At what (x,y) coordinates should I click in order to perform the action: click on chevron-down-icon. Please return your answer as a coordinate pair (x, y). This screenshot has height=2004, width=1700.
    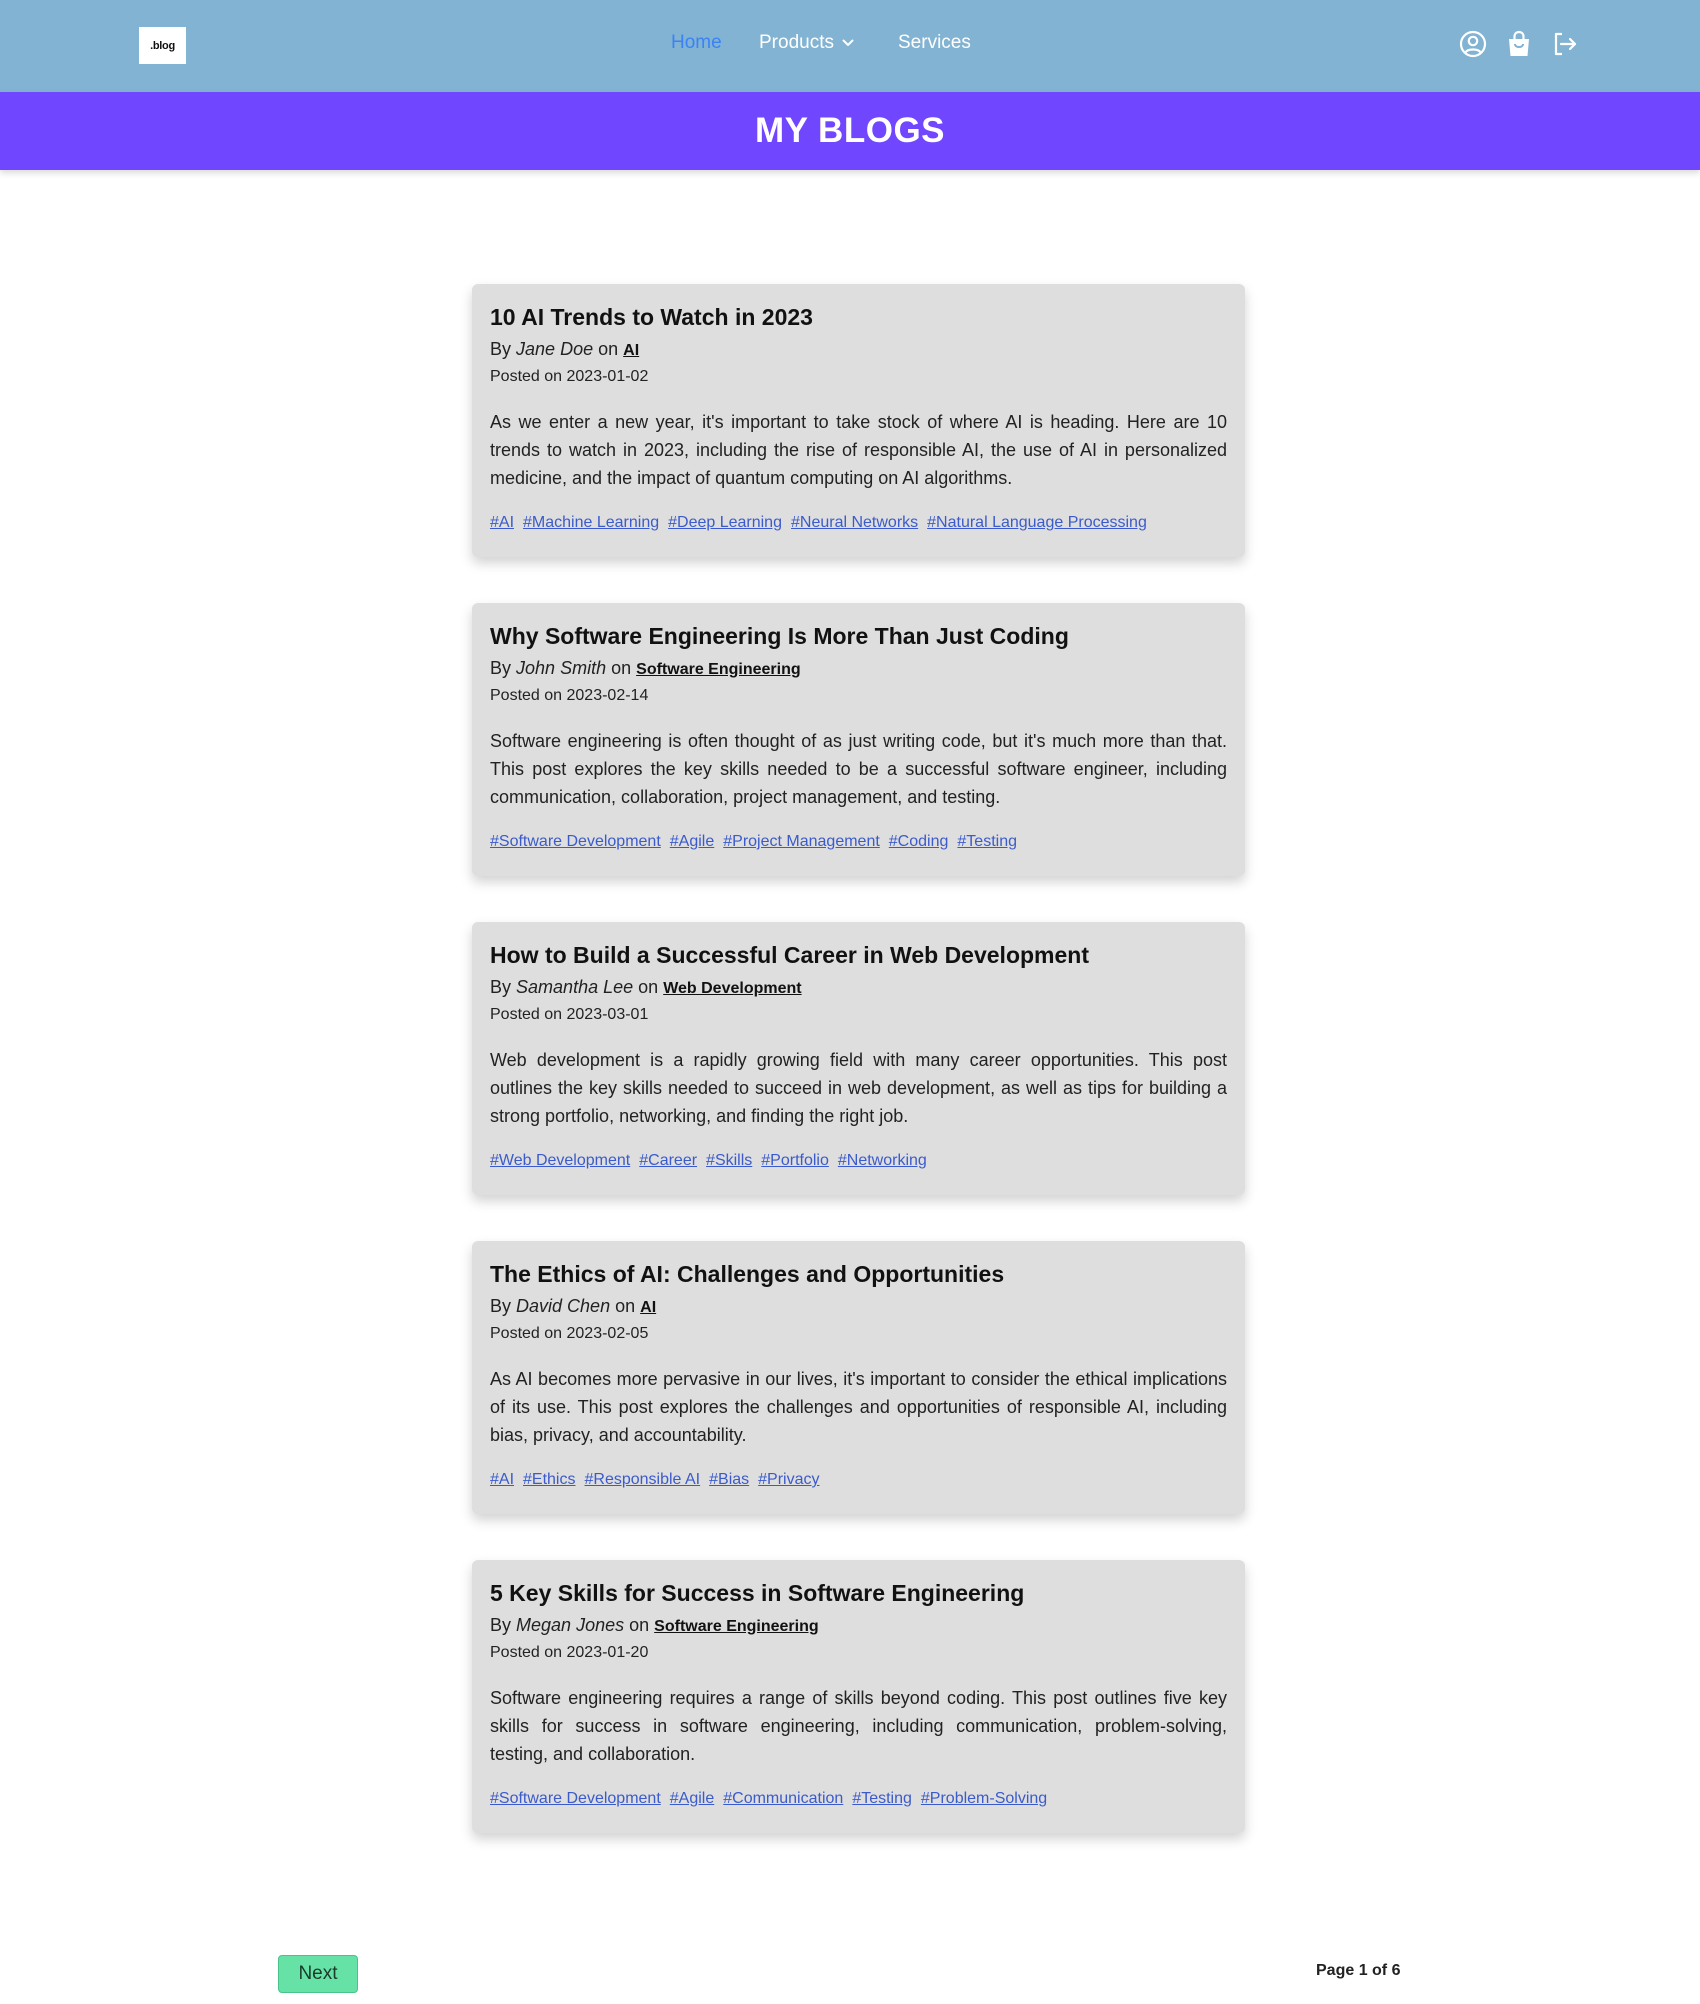
    Looking at the image, I should click on (848, 43).